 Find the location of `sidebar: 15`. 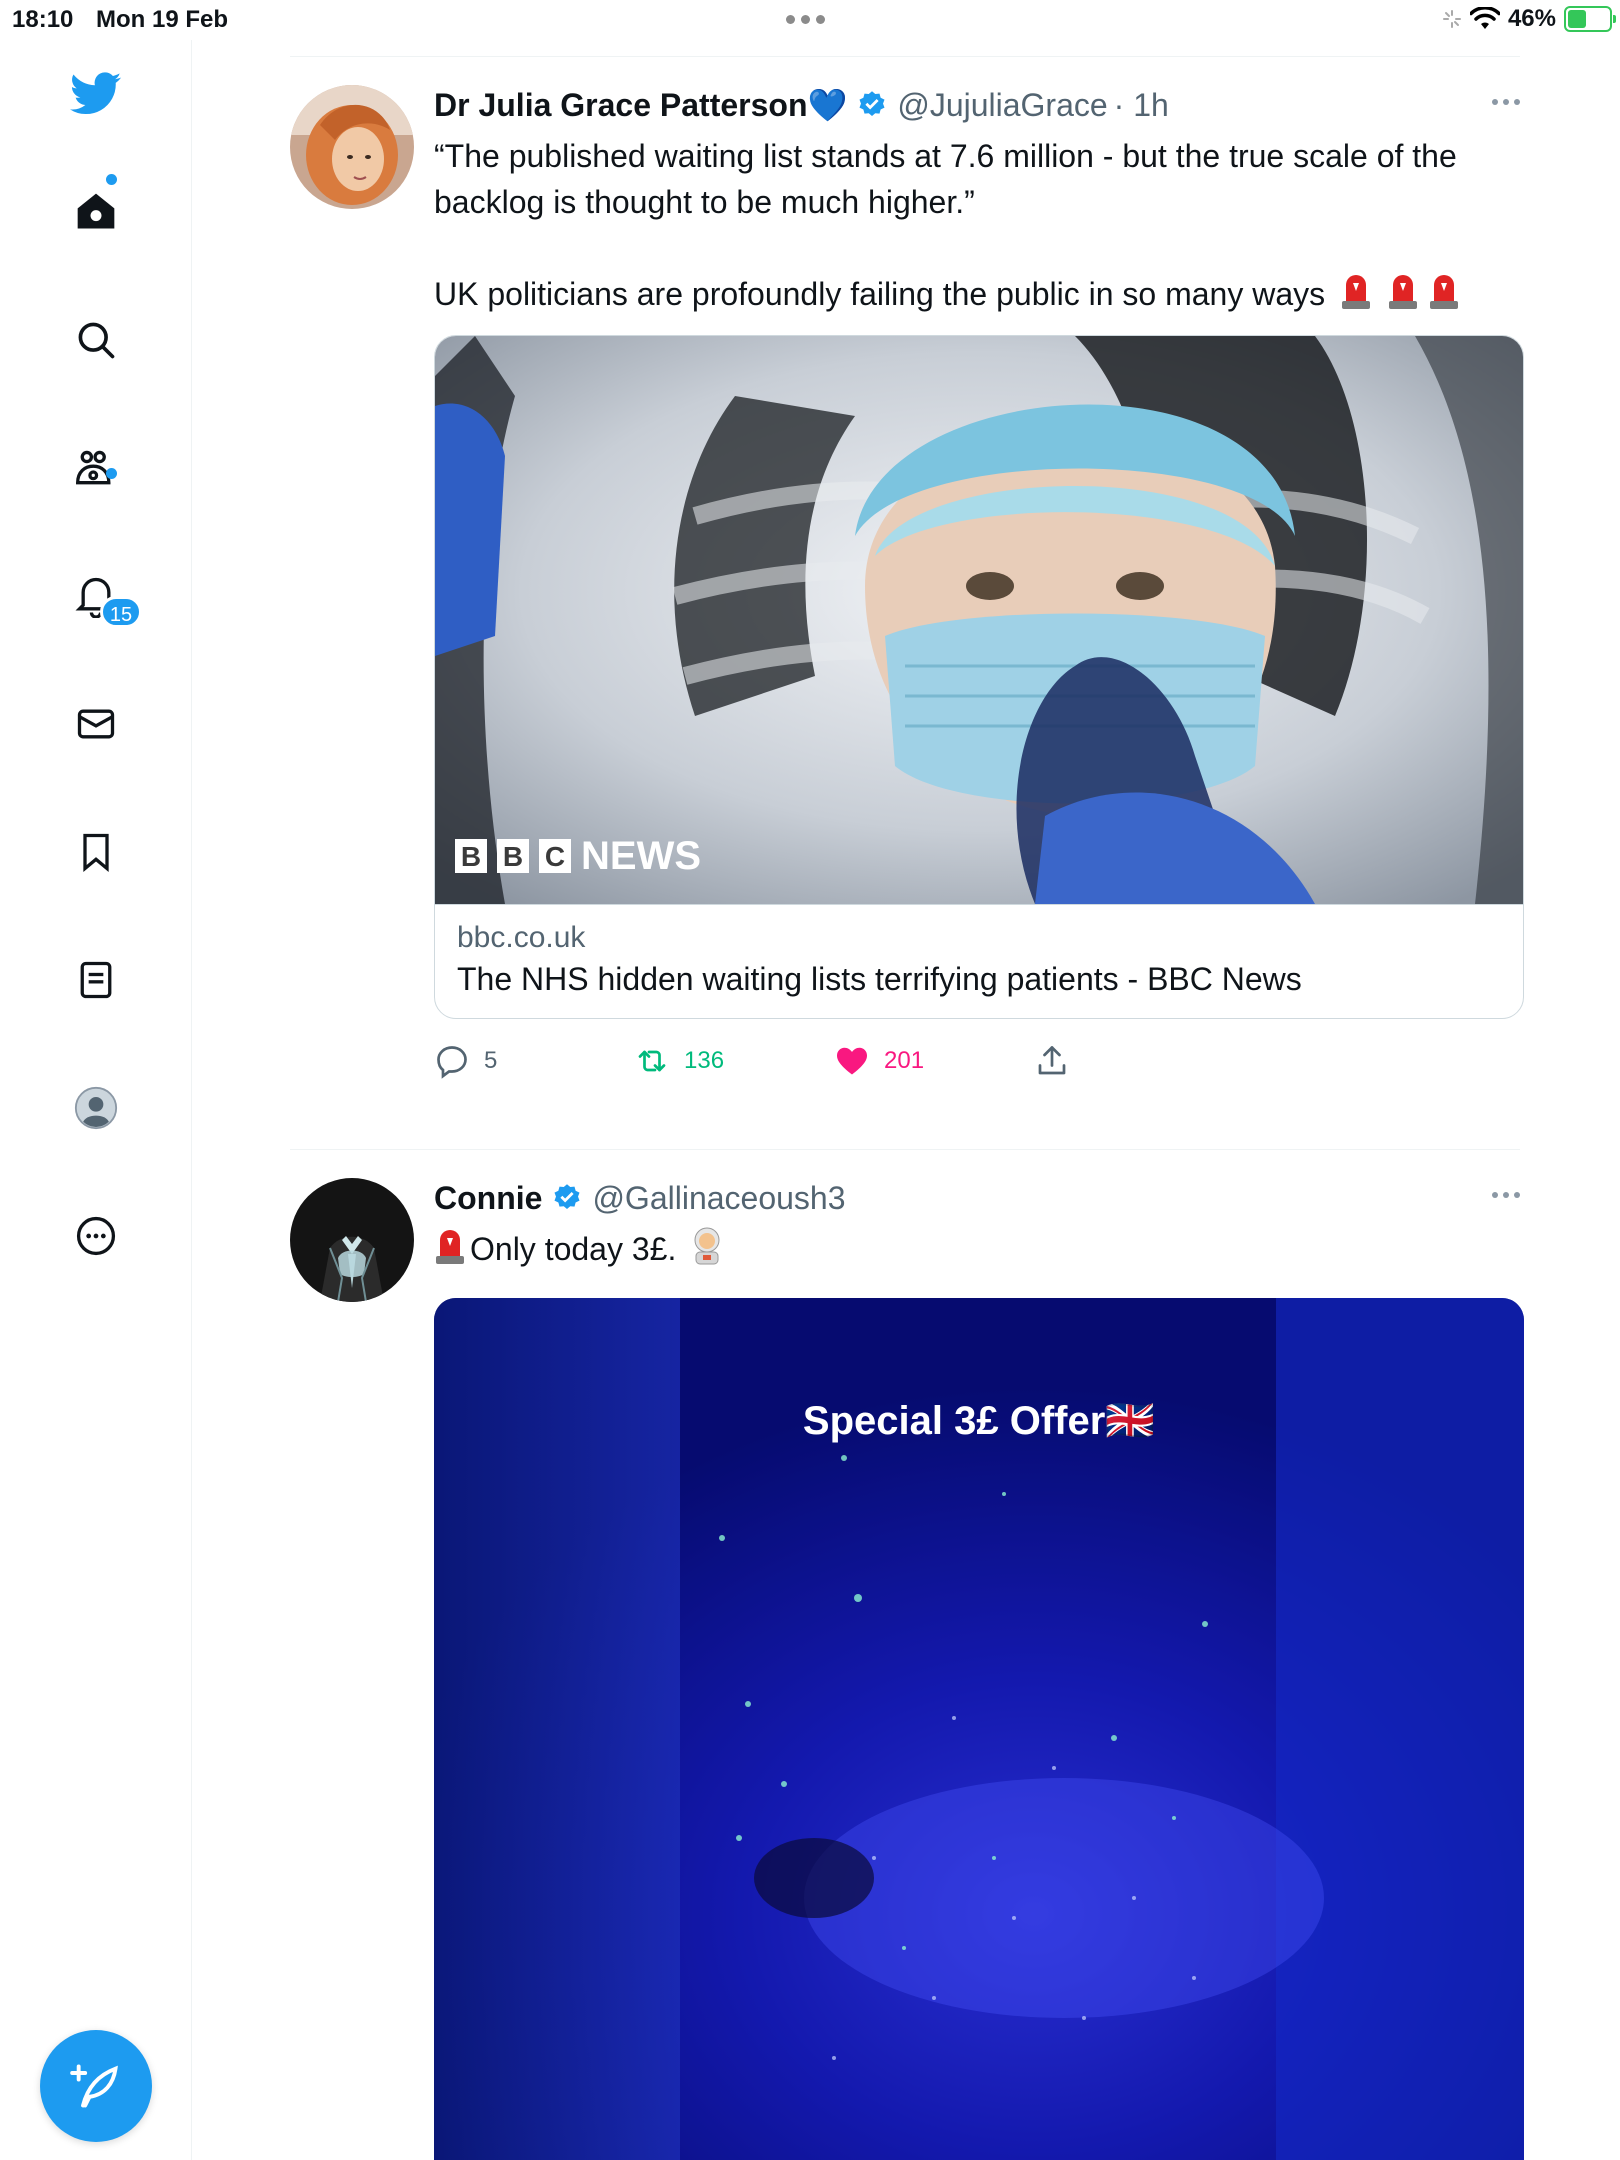

sidebar: 15 is located at coordinates (96, 1100).